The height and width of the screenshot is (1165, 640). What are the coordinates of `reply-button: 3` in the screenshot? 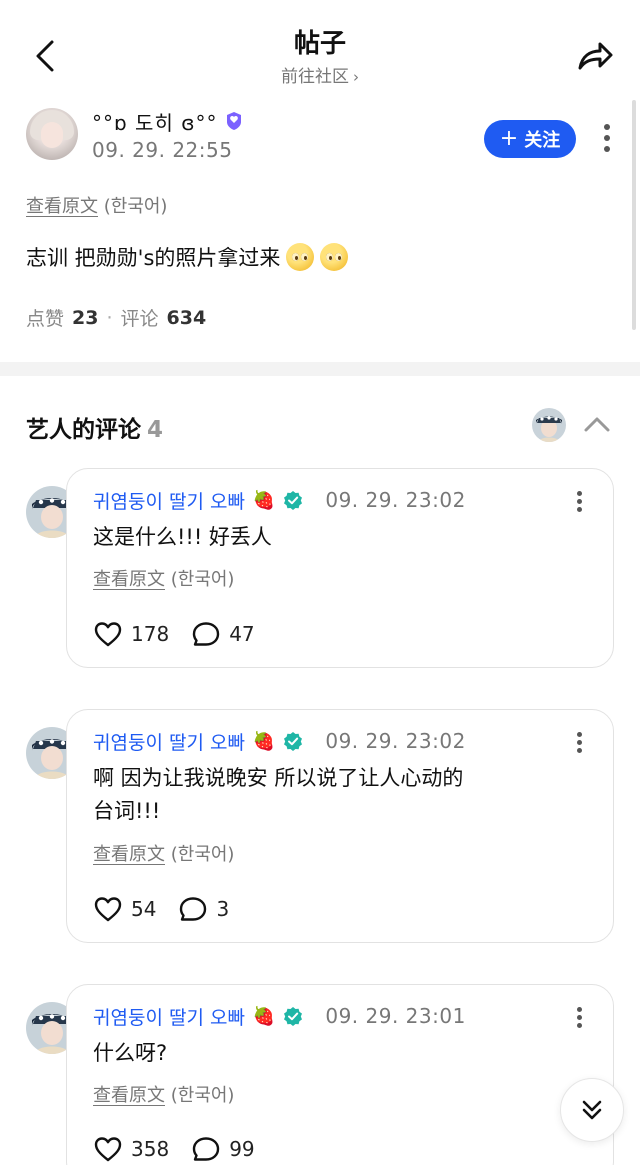 It's located at (203, 909).